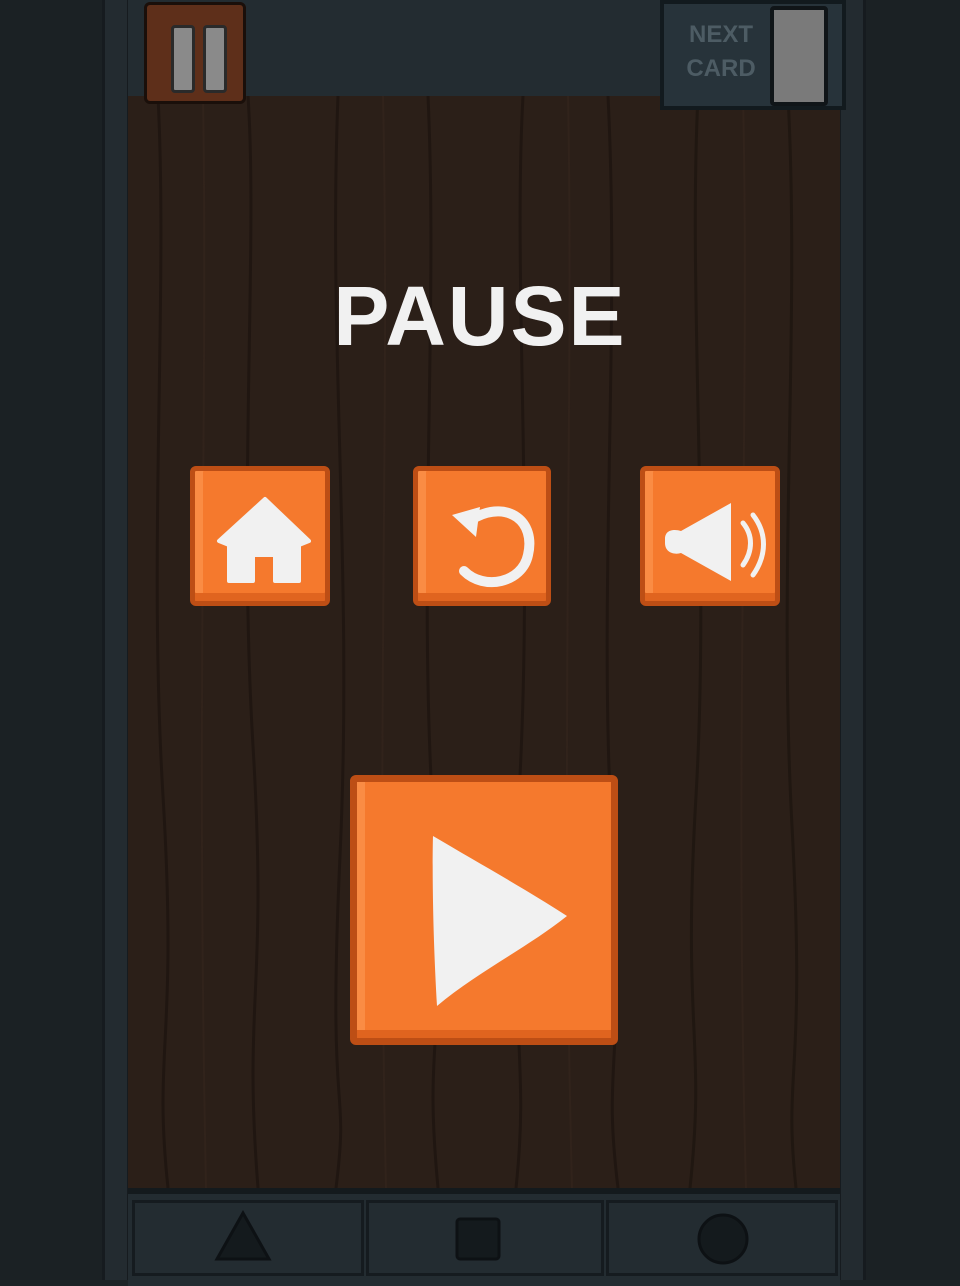  What do you see at coordinates (478, 1239) in the screenshot?
I see `square-icon` at bounding box center [478, 1239].